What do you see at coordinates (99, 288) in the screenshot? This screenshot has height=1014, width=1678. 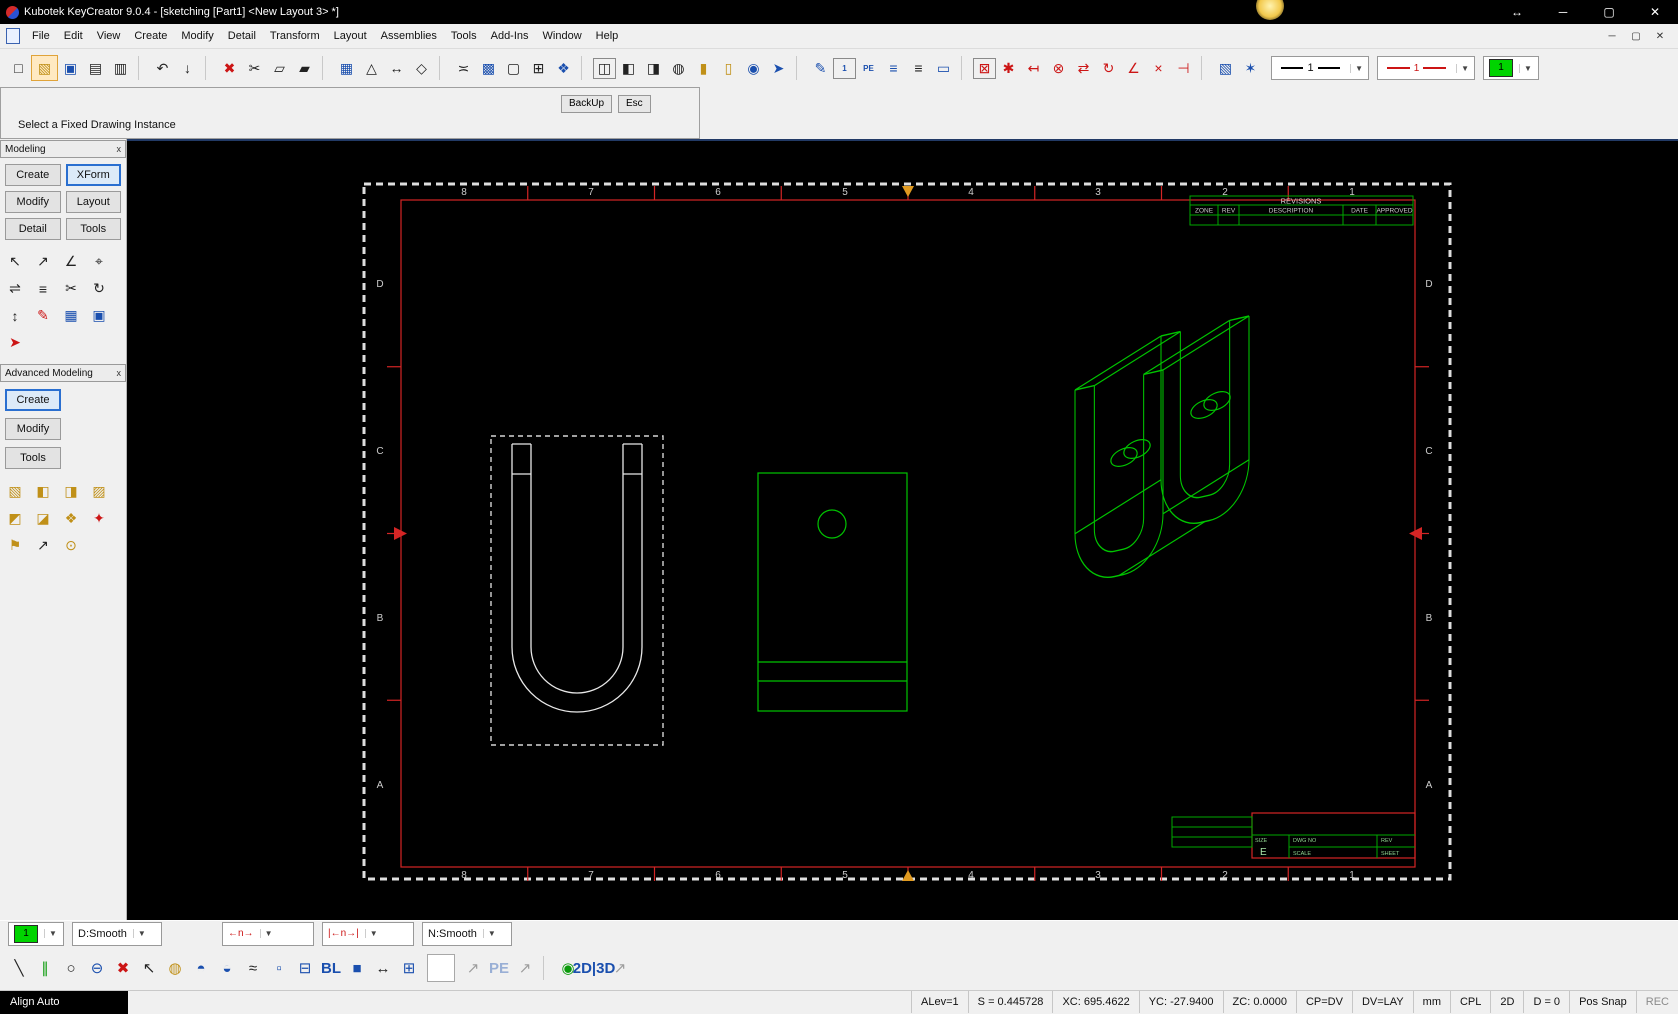 I see `xform-spin-icon: ↻` at bounding box center [99, 288].